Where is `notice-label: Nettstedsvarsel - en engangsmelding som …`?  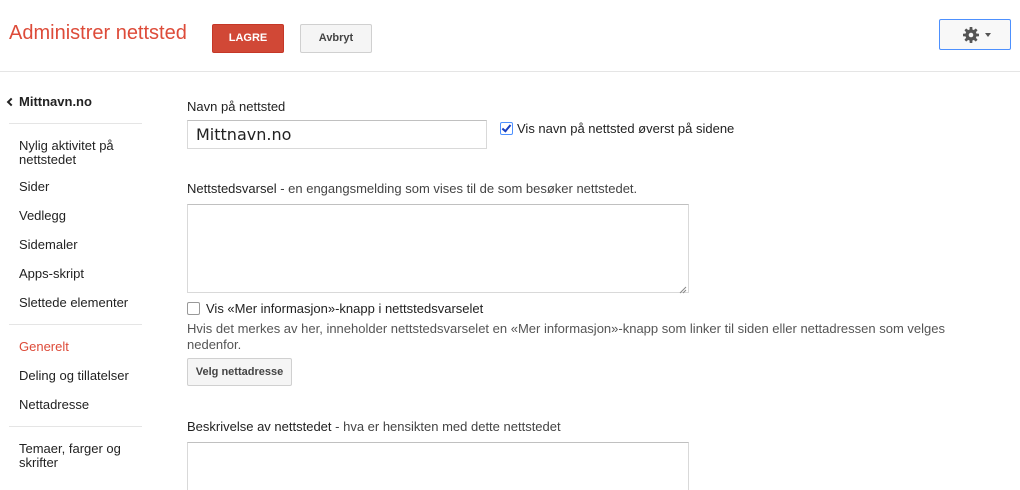
notice-label: Nettstedsvarsel - en engangsmelding som … is located at coordinates (412, 188).